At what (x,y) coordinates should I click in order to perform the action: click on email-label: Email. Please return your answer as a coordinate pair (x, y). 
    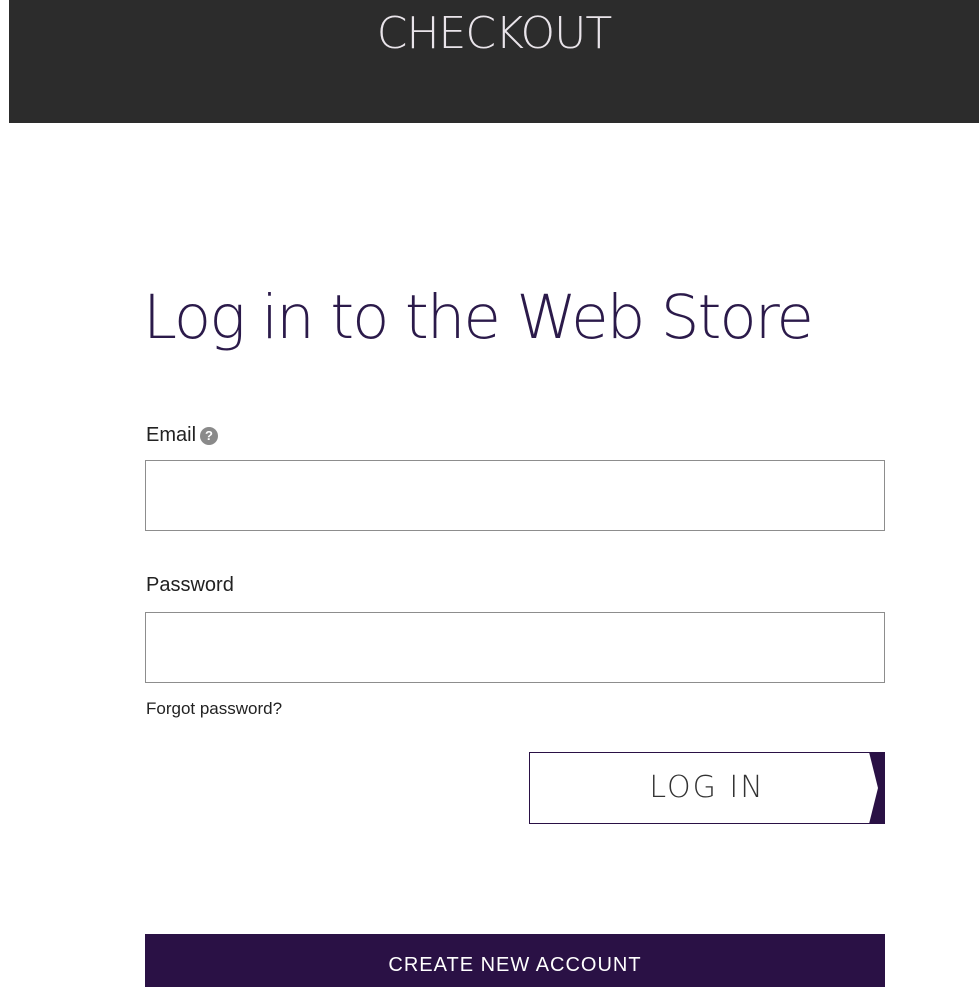
    Looking at the image, I should click on (171, 435).